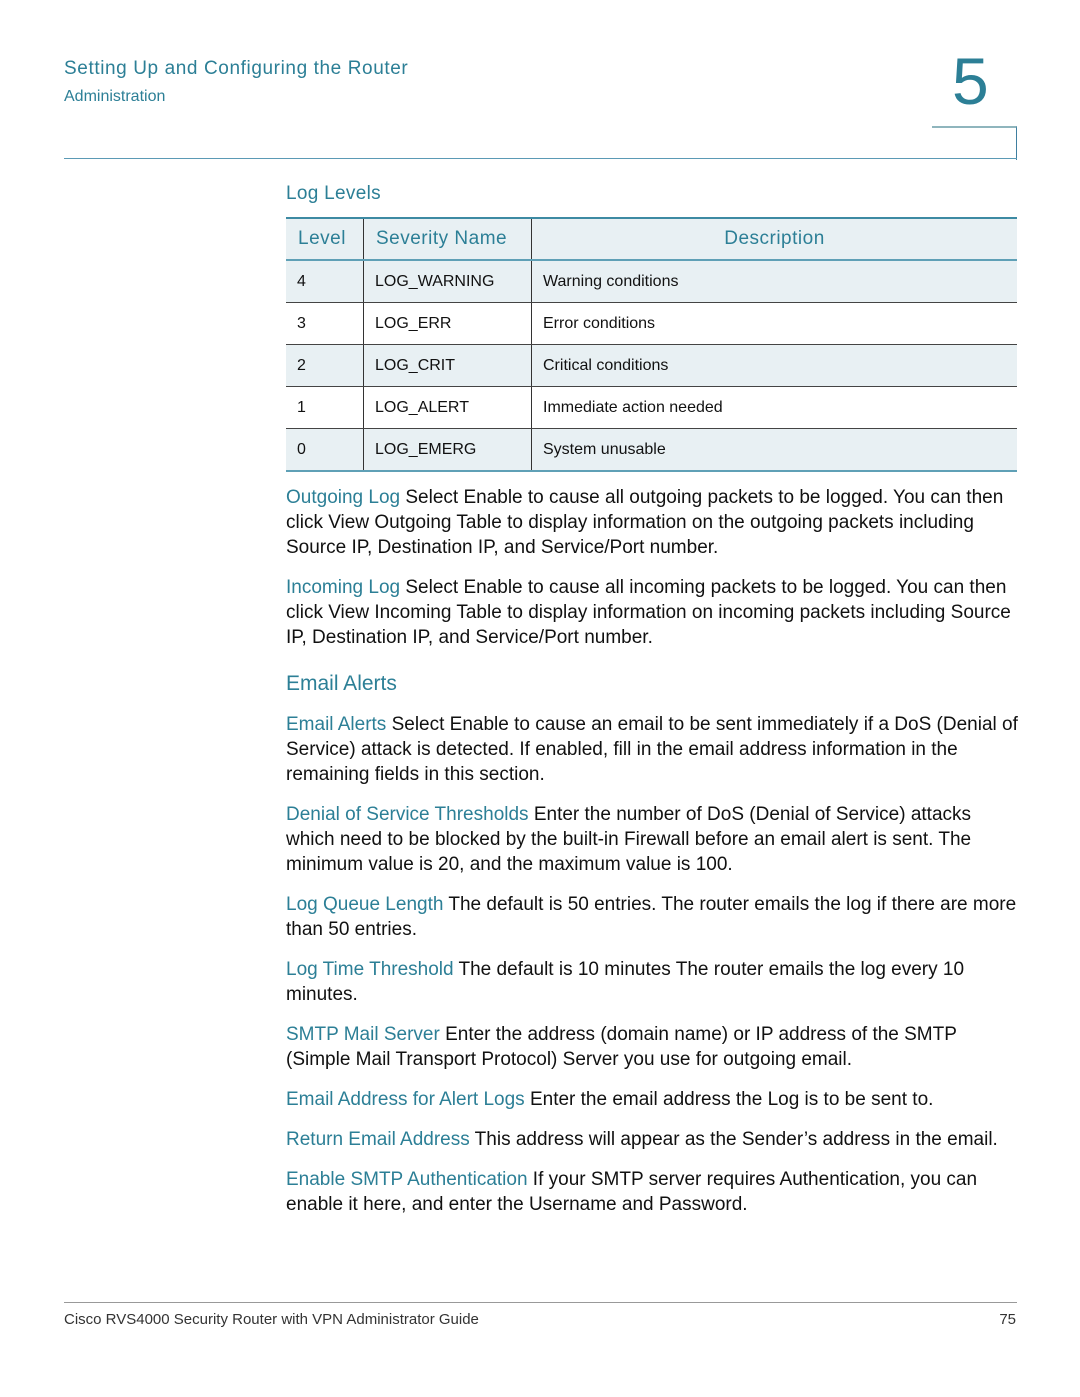 This screenshot has width=1080, height=1397. I want to click on cell-description: Critical conditions, so click(774, 365).